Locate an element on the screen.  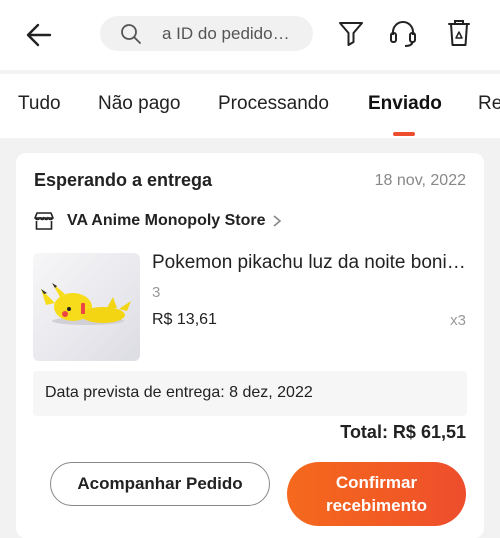
order-total: Total: R$ 61,51 is located at coordinates (403, 432).